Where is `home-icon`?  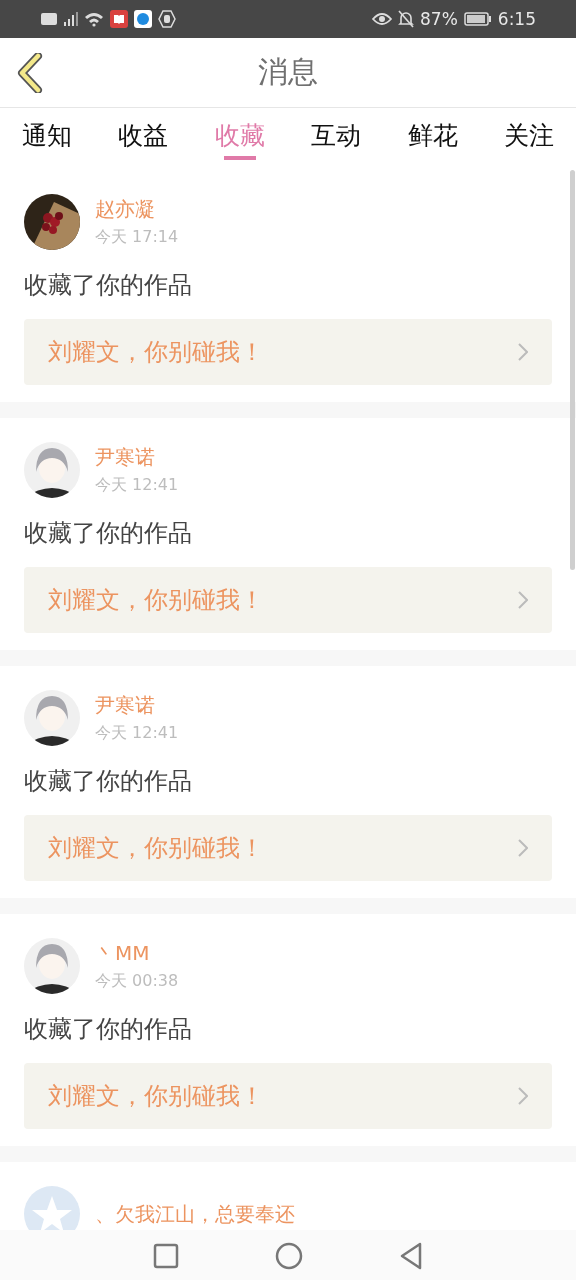 home-icon is located at coordinates (289, 1256).